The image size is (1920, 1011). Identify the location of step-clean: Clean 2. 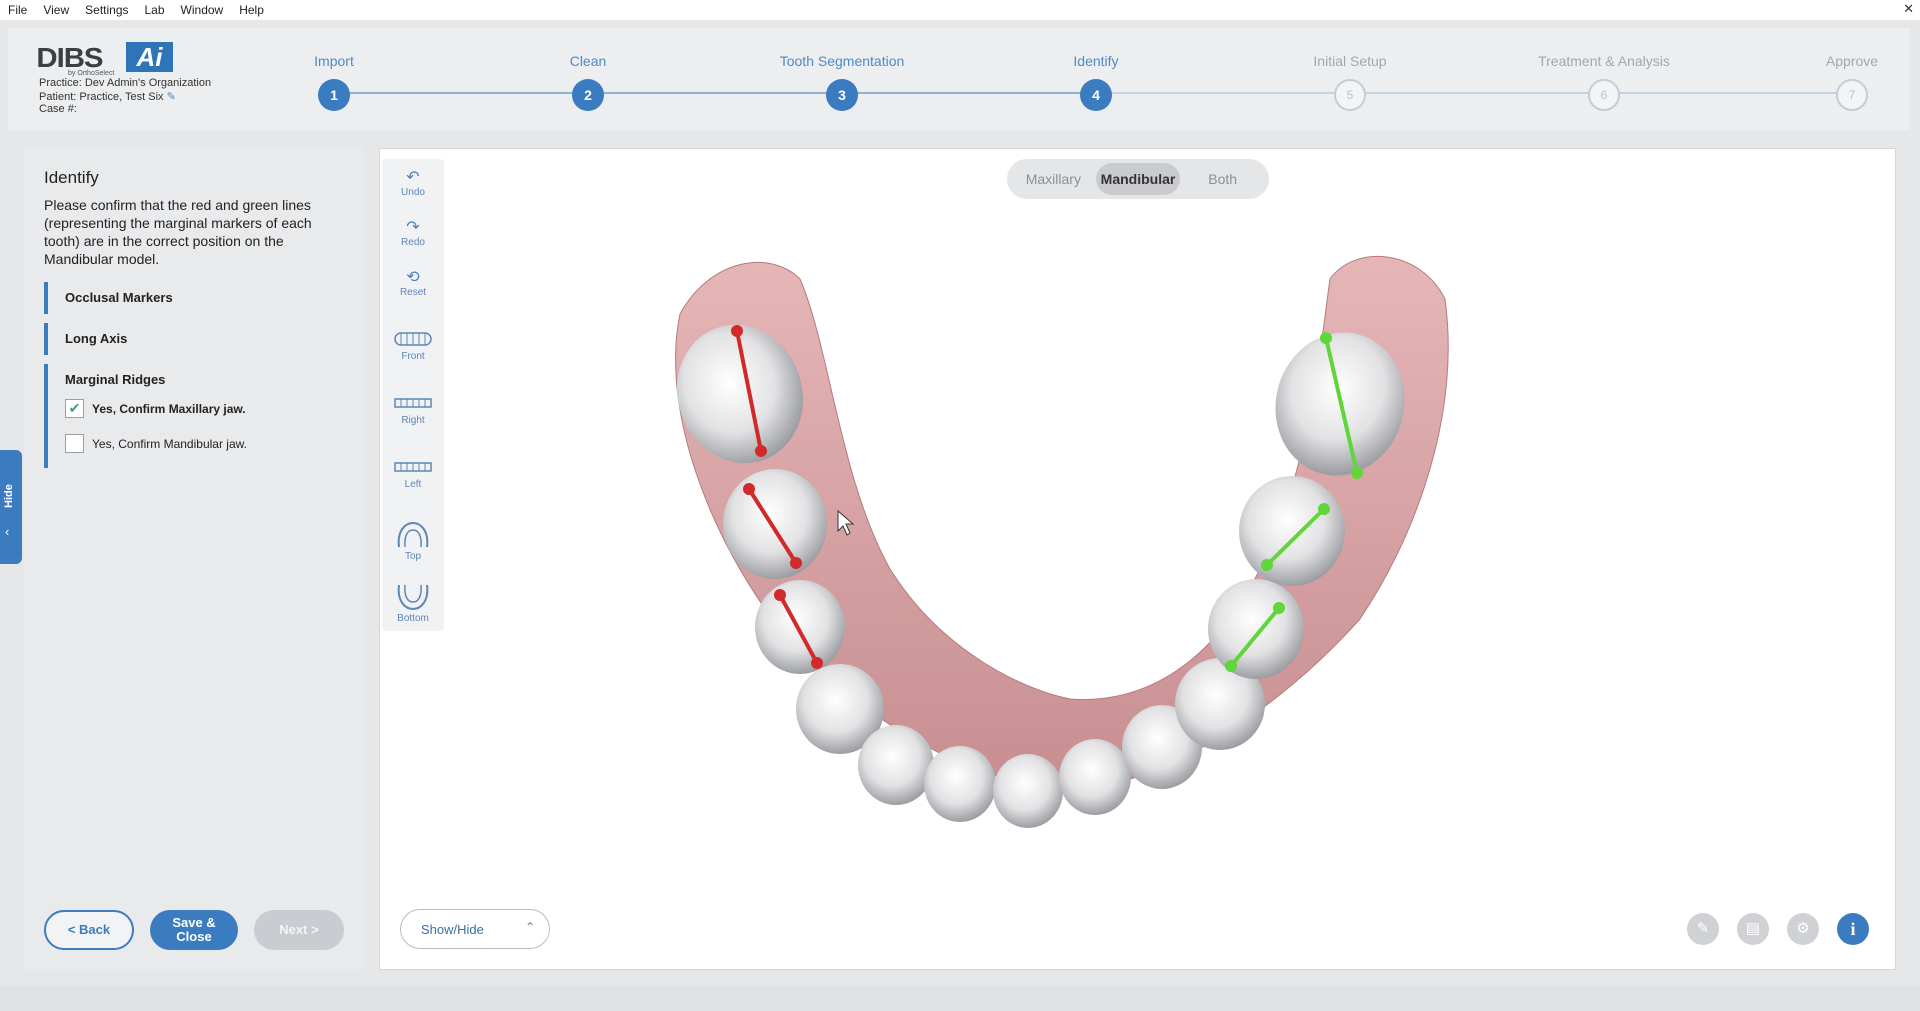
(588, 69).